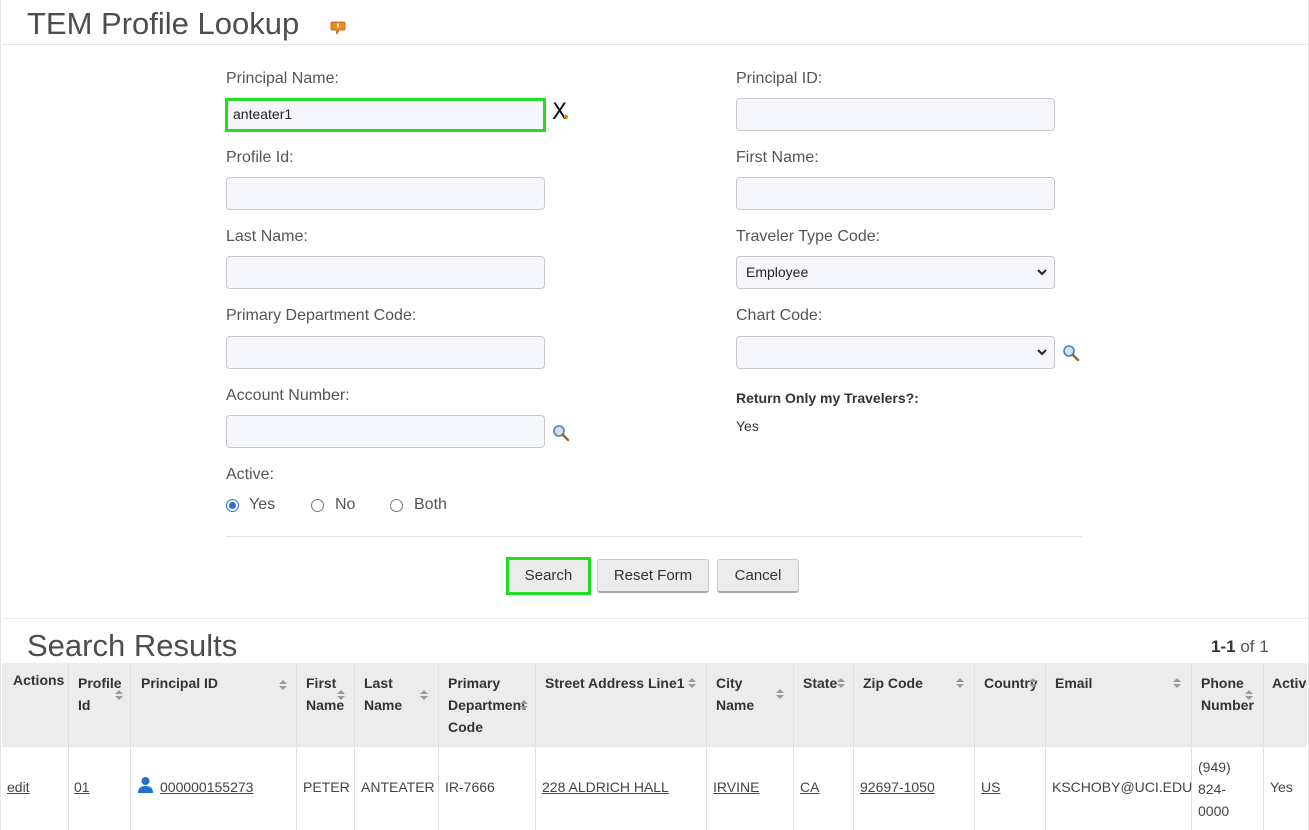 The height and width of the screenshot is (830, 1309). Describe the element at coordinates (654, 618) in the screenshot. I see `section-divider` at that location.